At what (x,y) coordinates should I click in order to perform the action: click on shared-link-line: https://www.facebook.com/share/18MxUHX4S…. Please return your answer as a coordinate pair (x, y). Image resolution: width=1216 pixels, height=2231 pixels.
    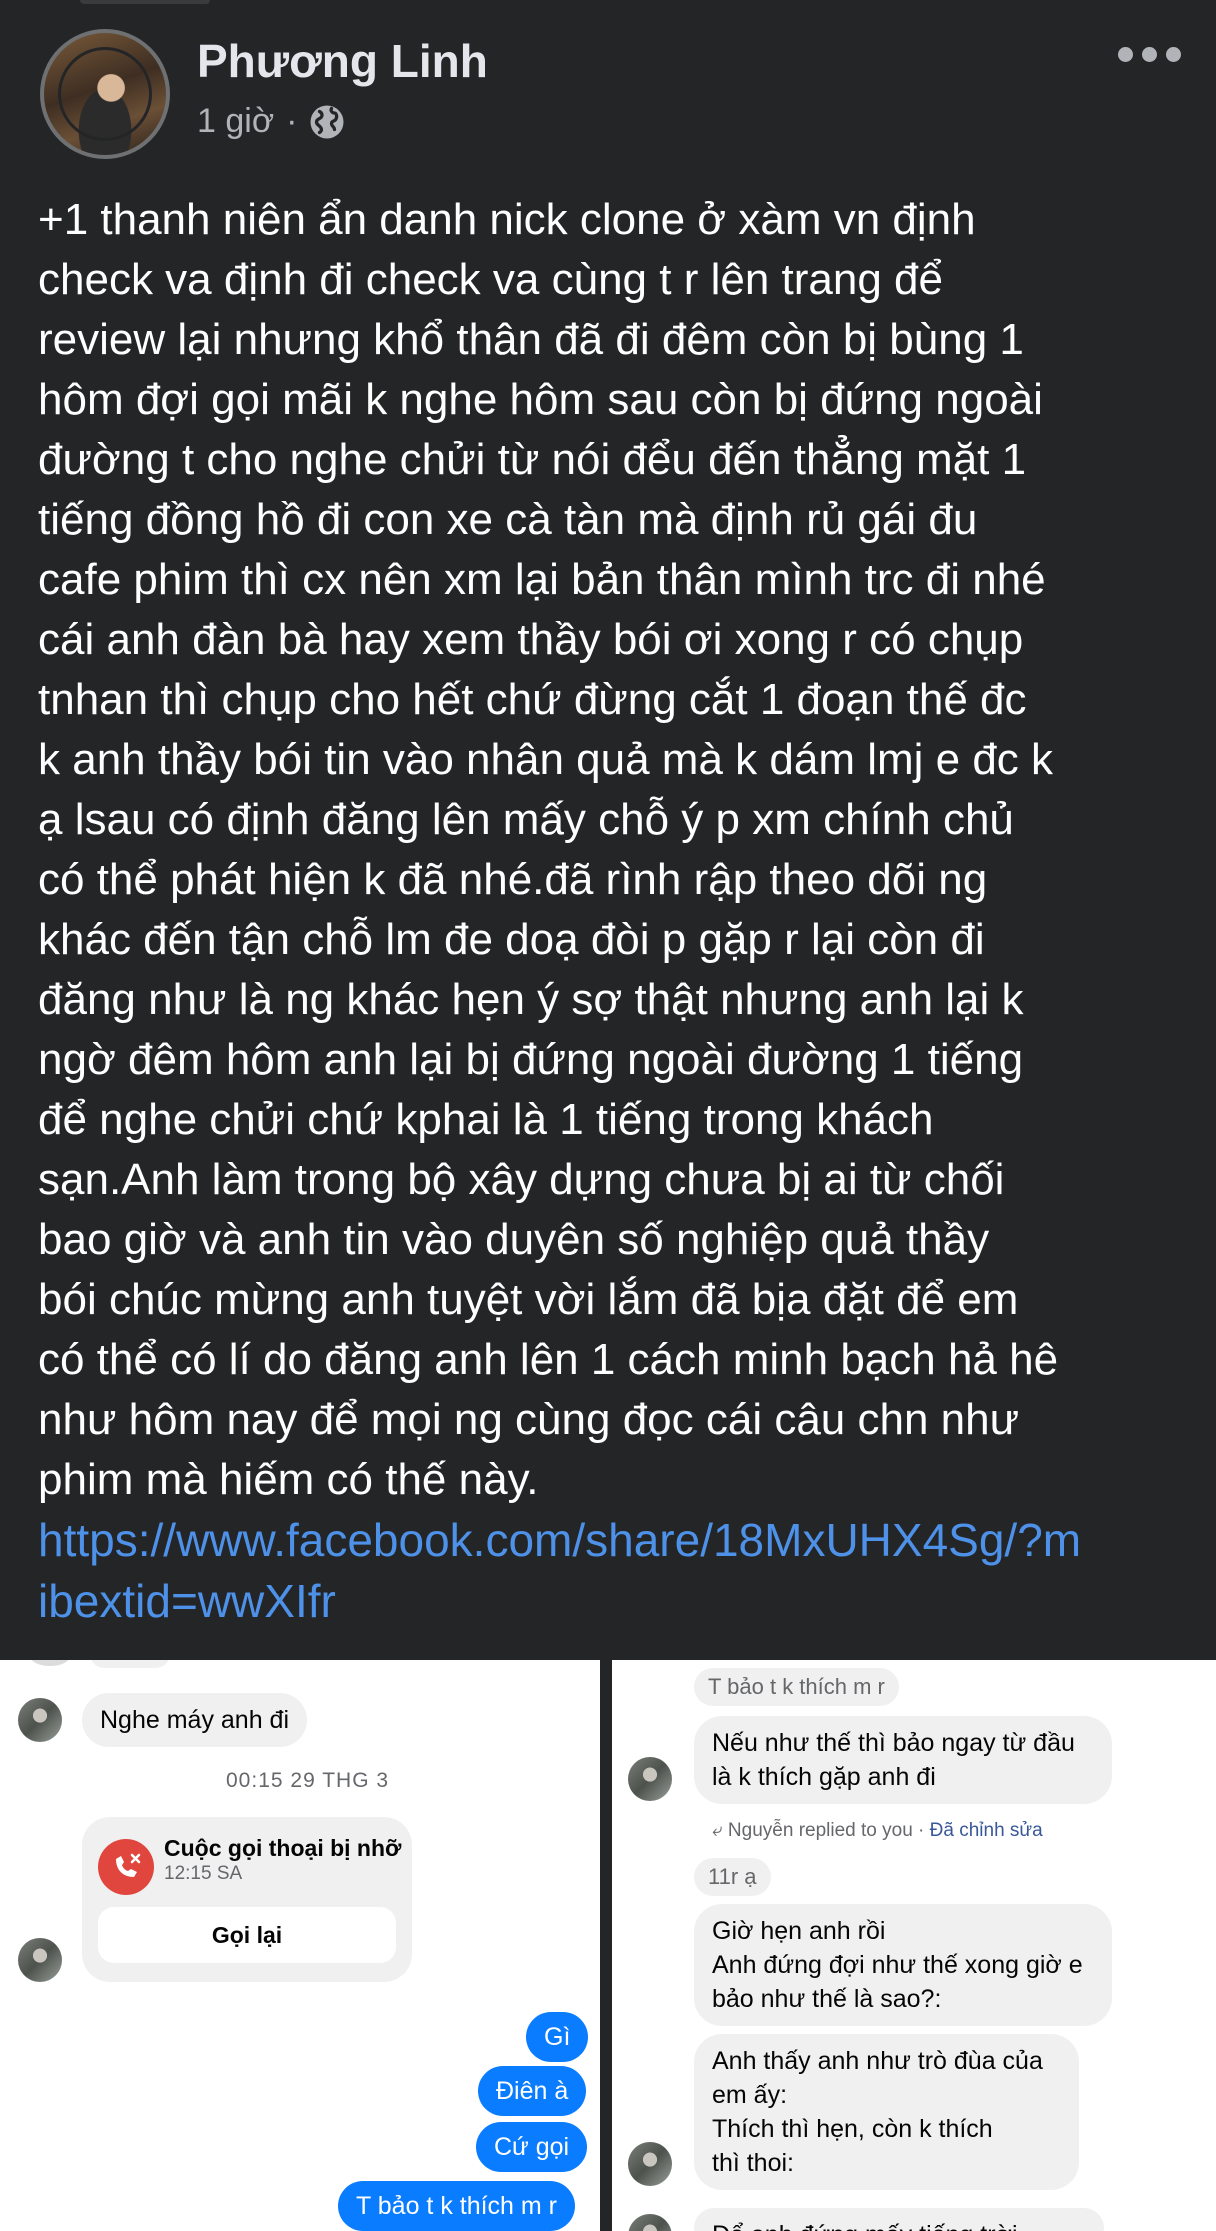
    Looking at the image, I should click on (623, 1540).